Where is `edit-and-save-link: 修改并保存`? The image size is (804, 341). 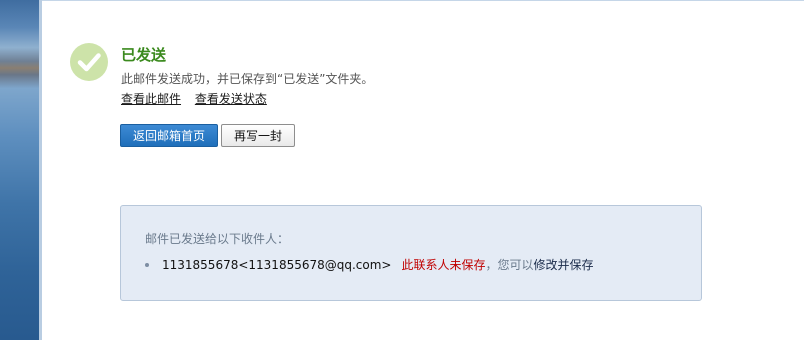
edit-and-save-link: 修改并保存 is located at coordinates (564, 265).